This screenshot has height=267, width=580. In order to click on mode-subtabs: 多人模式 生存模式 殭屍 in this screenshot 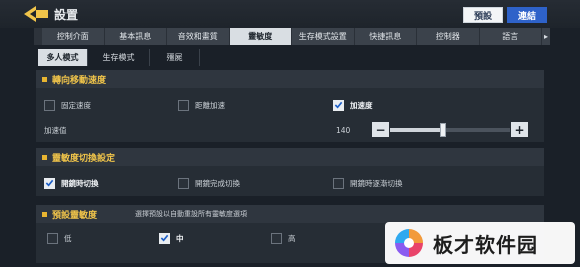, I will do `click(119, 57)`.